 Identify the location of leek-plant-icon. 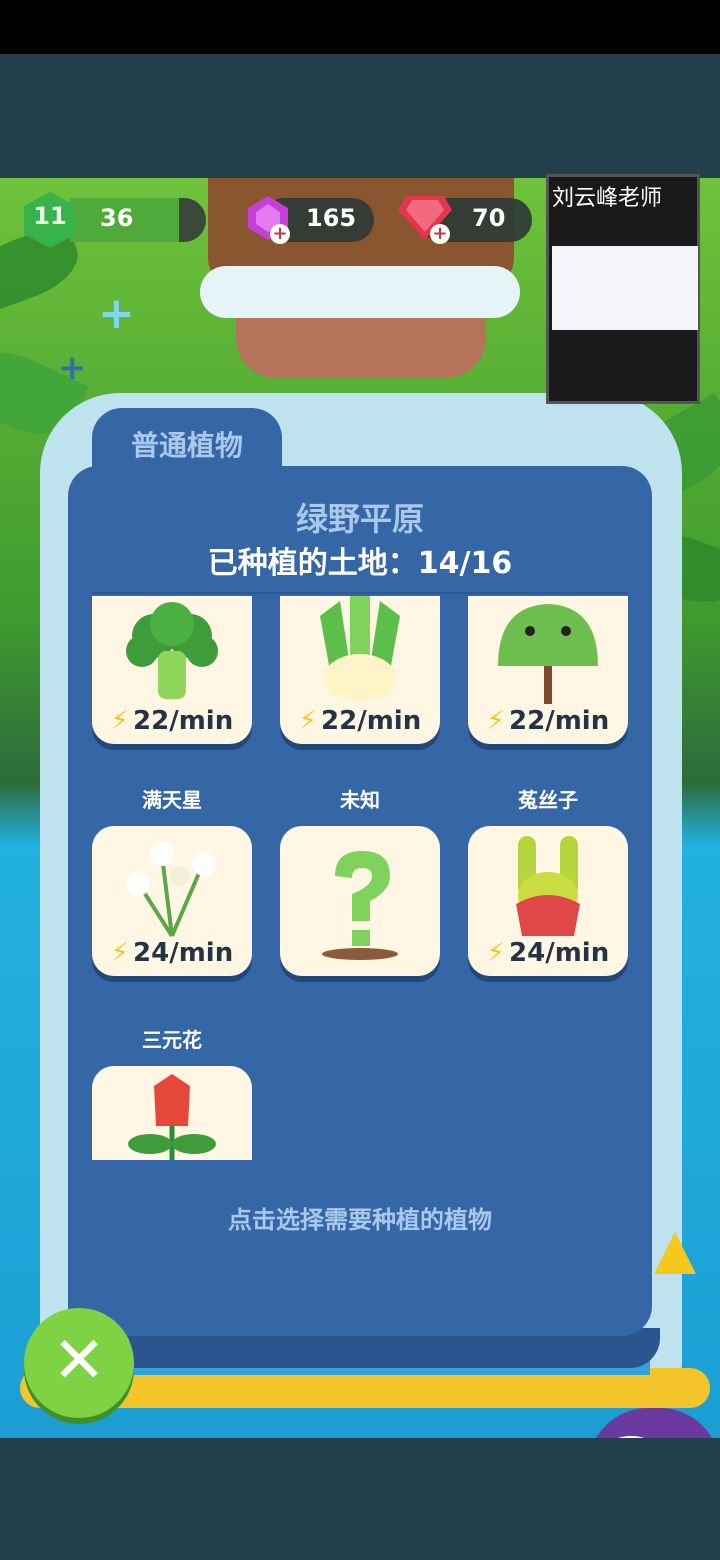
(360, 649).